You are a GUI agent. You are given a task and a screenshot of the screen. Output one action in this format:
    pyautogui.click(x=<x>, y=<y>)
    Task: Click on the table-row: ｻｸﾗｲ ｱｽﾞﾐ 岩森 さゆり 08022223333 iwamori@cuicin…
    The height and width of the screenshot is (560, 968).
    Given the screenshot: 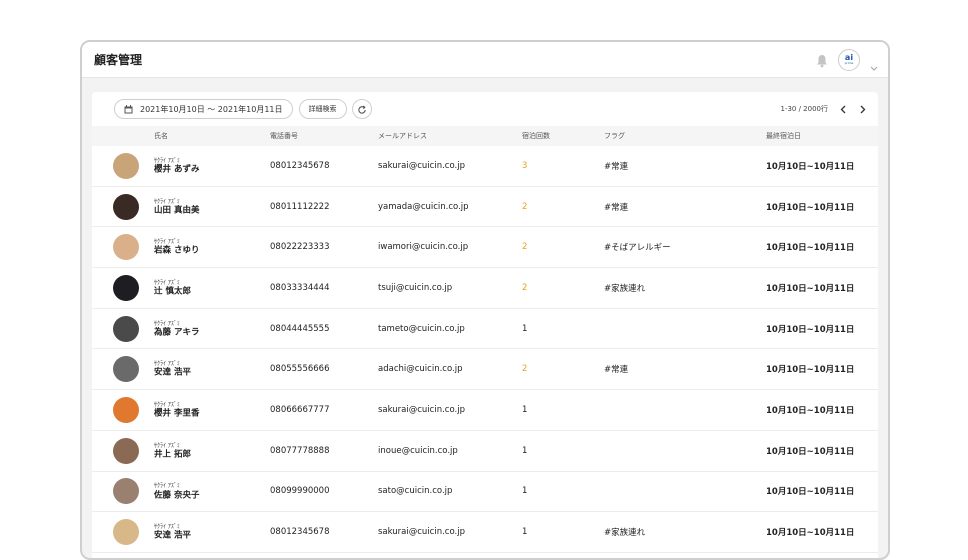 What is the action you would take?
    pyautogui.click(x=485, y=248)
    